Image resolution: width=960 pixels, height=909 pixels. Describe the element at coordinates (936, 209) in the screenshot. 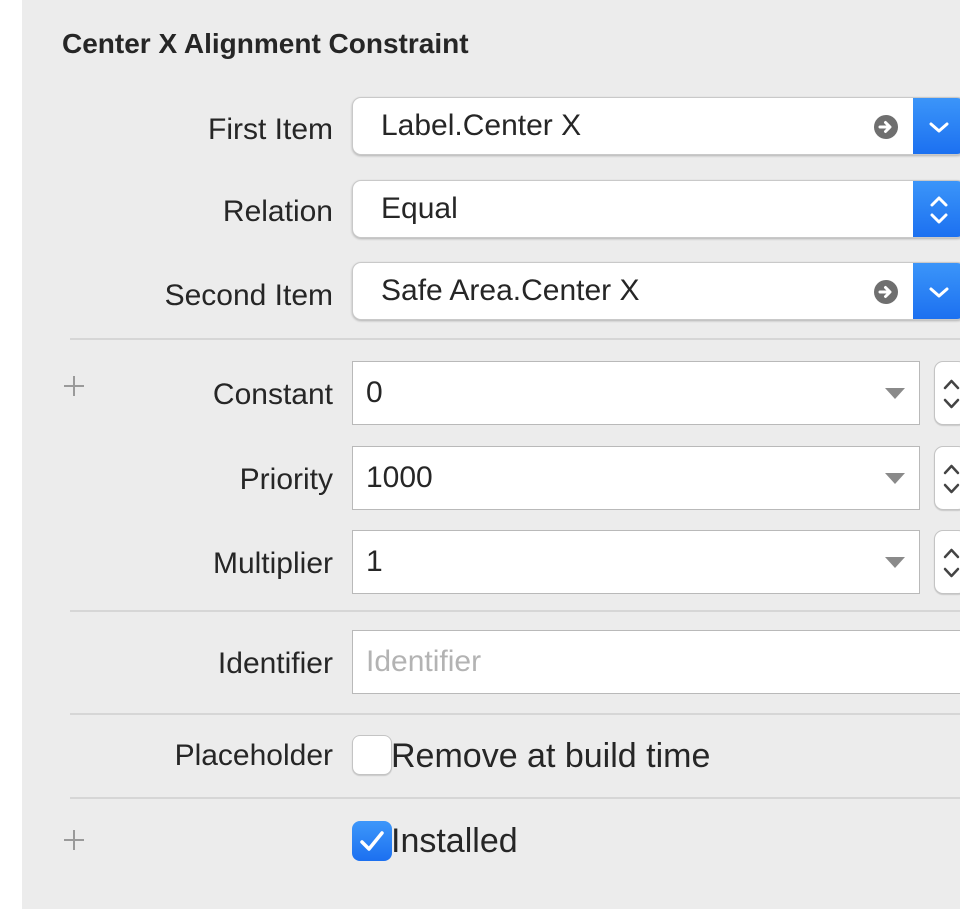

I see `chevron-up-down-icon` at that location.